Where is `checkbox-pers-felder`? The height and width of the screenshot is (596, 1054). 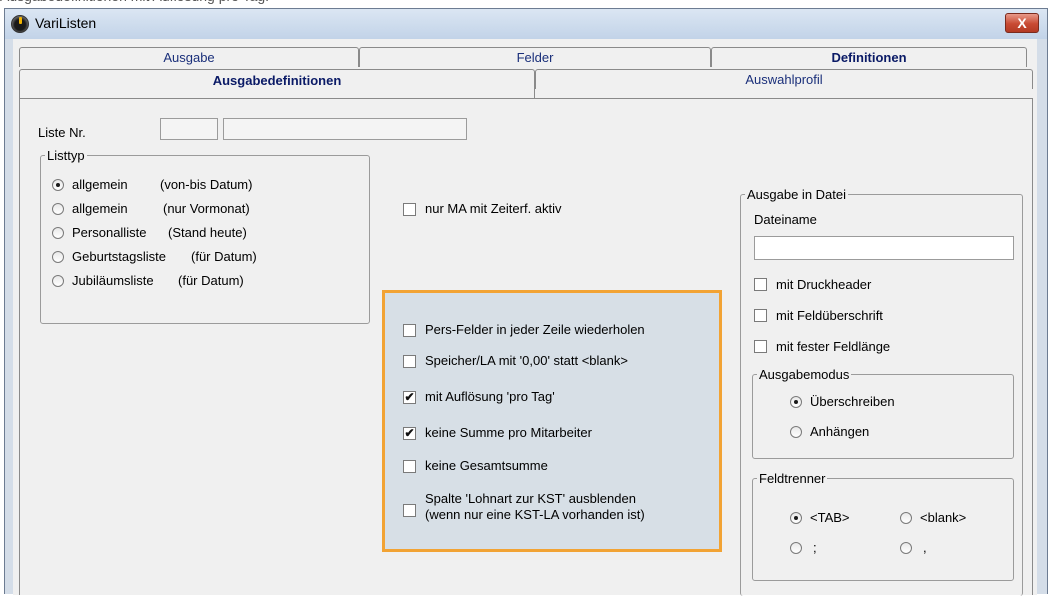 checkbox-pers-felder is located at coordinates (409, 330).